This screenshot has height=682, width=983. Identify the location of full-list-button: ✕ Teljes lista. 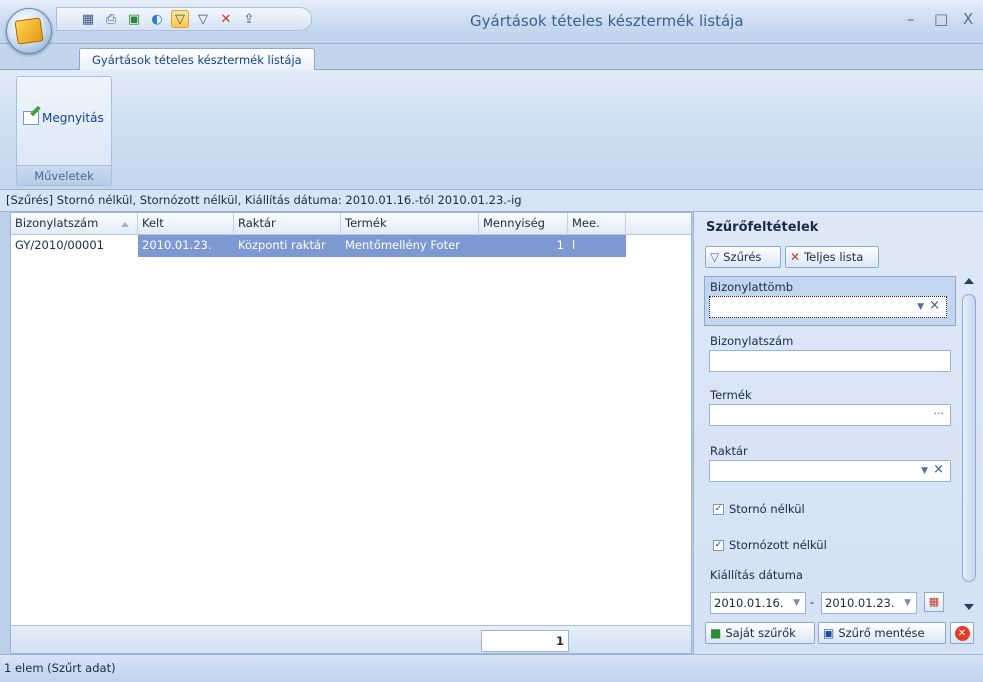
(832, 257).